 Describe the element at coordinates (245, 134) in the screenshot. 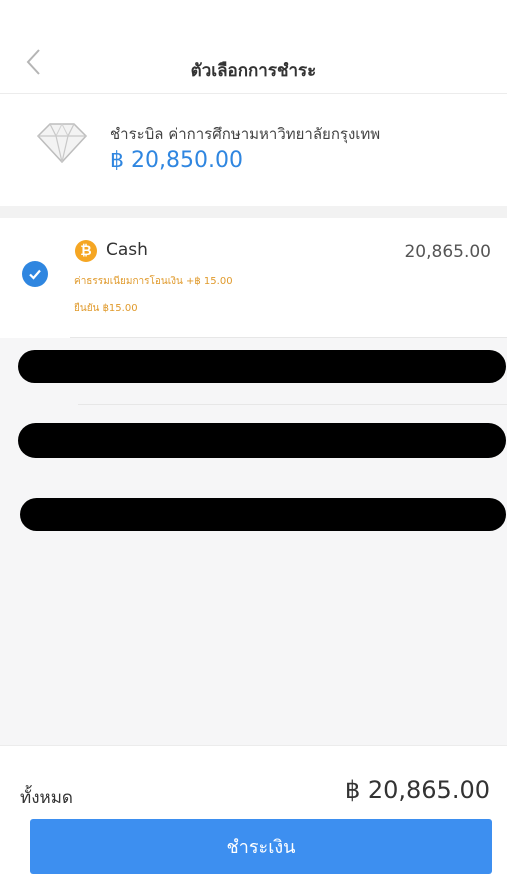

I see `bill-description: ชำระบิล ค่าการศึกษามหาวิทยาลัยกรุงเทพ` at that location.